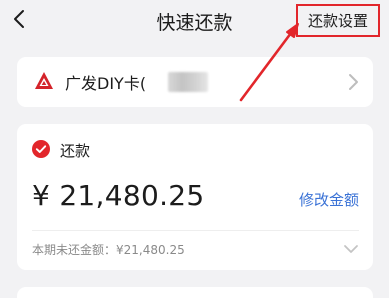 The image size is (389, 298). I want to click on guangfa-bank-logo-icon, so click(44, 80).